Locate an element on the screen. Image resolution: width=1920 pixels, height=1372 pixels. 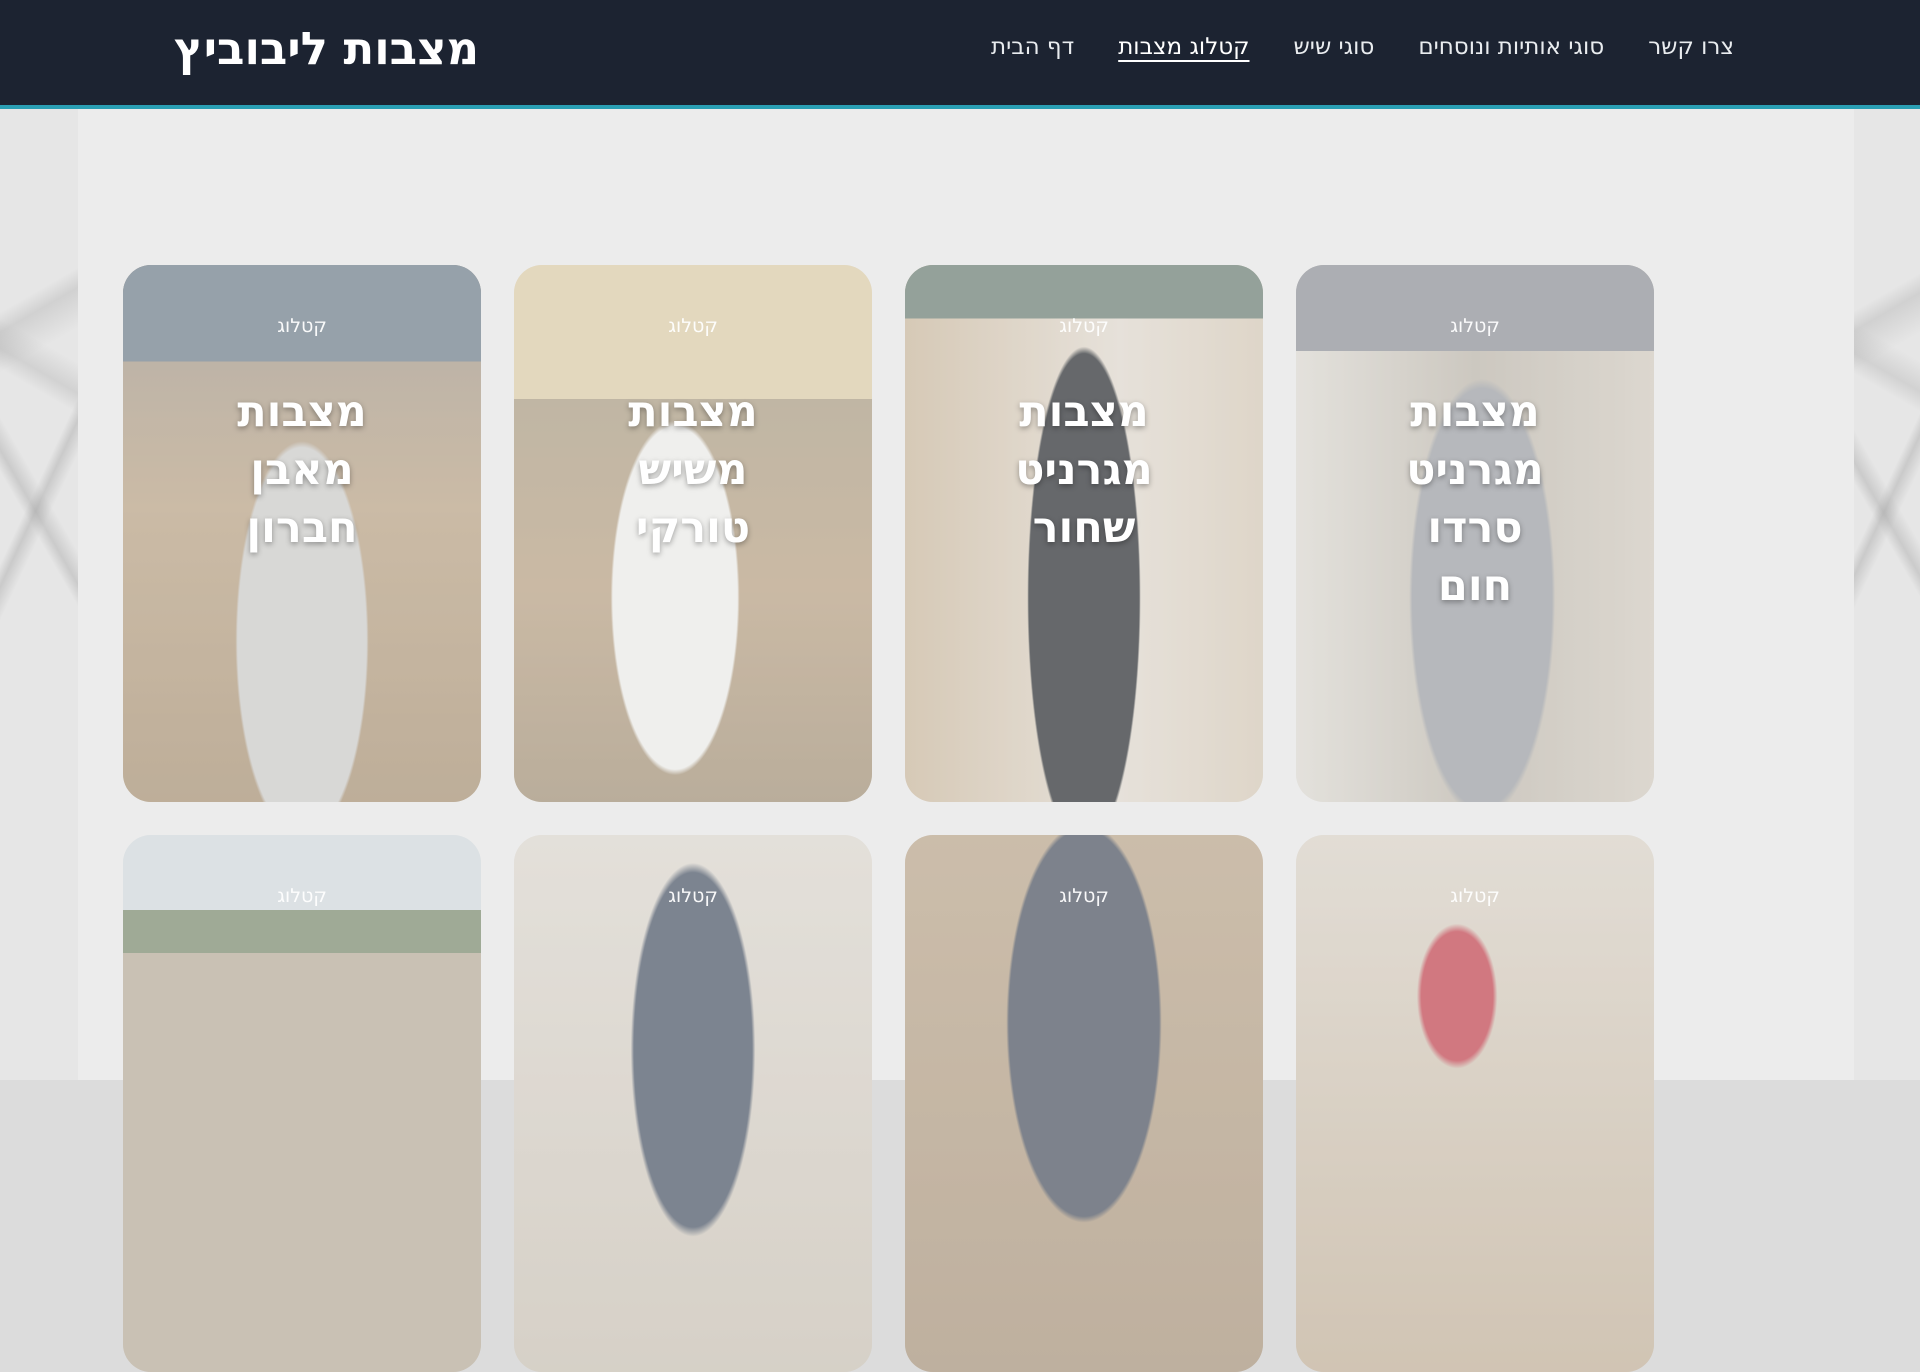
catalog-card-turkish-marble: קטלוג מצבות משיש טורקי is located at coordinates (693, 533).